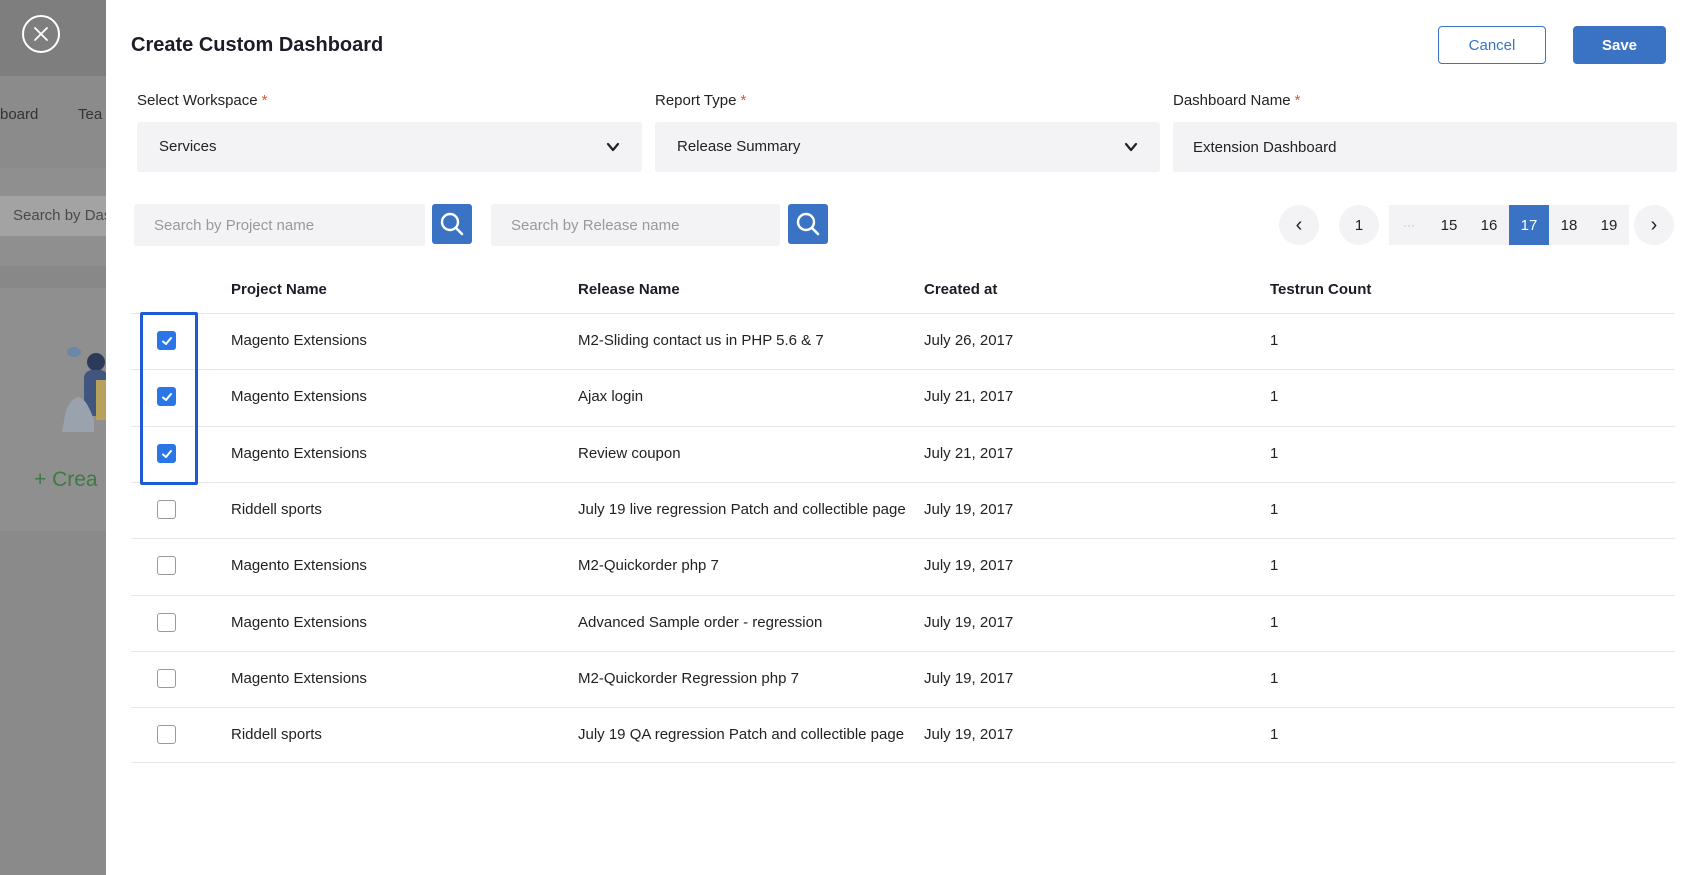 The height and width of the screenshot is (875, 1694). I want to click on pagination-page: 19, so click(1609, 225).